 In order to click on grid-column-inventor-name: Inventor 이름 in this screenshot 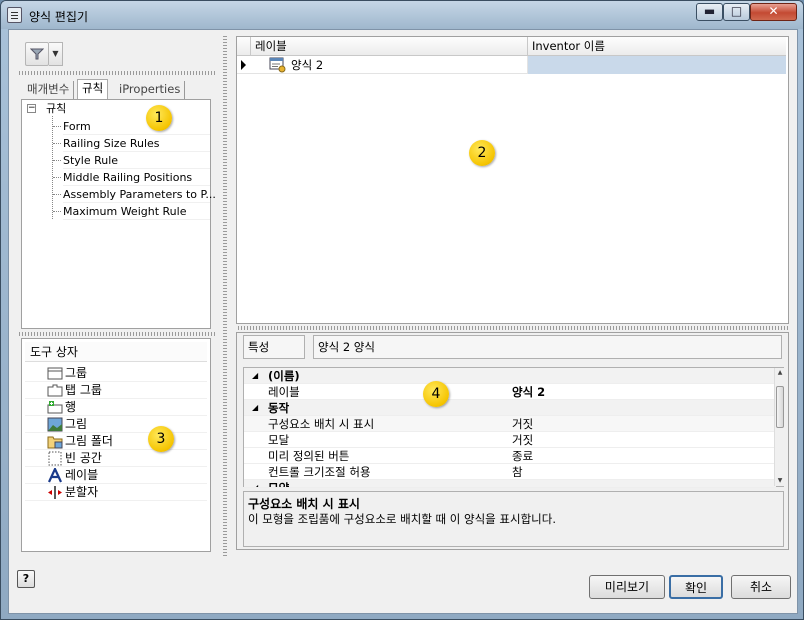, I will do `click(657, 46)`.